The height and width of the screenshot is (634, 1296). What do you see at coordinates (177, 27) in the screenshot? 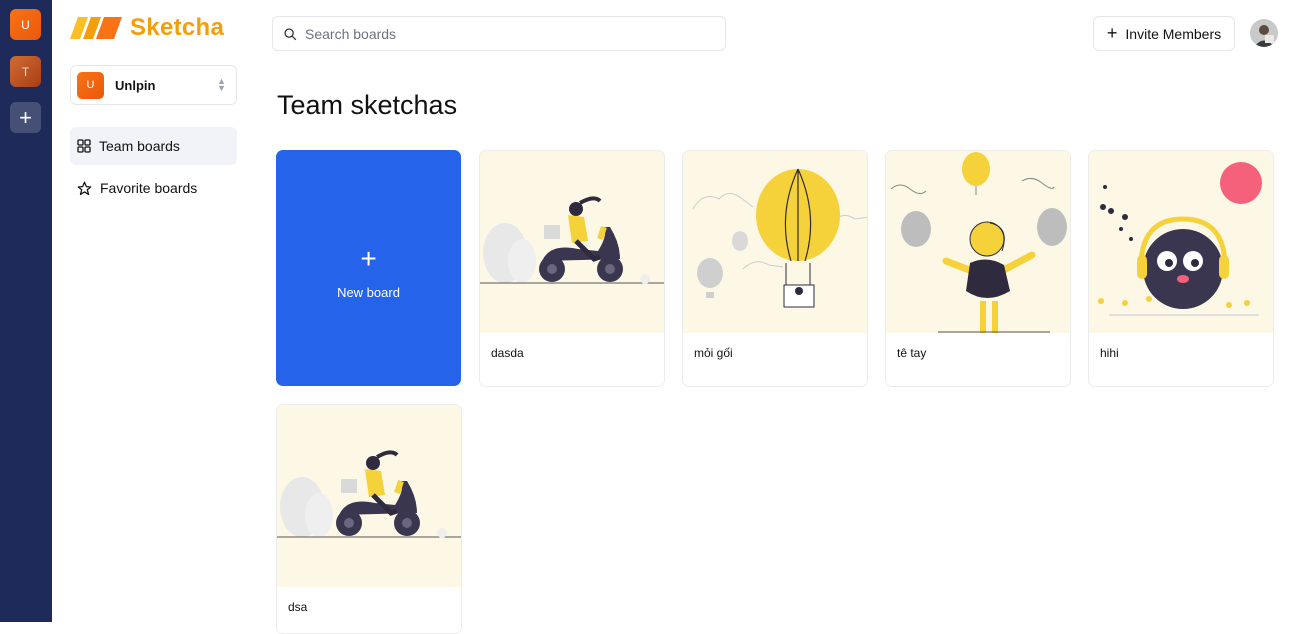
I see `logo-text: Sketcha` at bounding box center [177, 27].